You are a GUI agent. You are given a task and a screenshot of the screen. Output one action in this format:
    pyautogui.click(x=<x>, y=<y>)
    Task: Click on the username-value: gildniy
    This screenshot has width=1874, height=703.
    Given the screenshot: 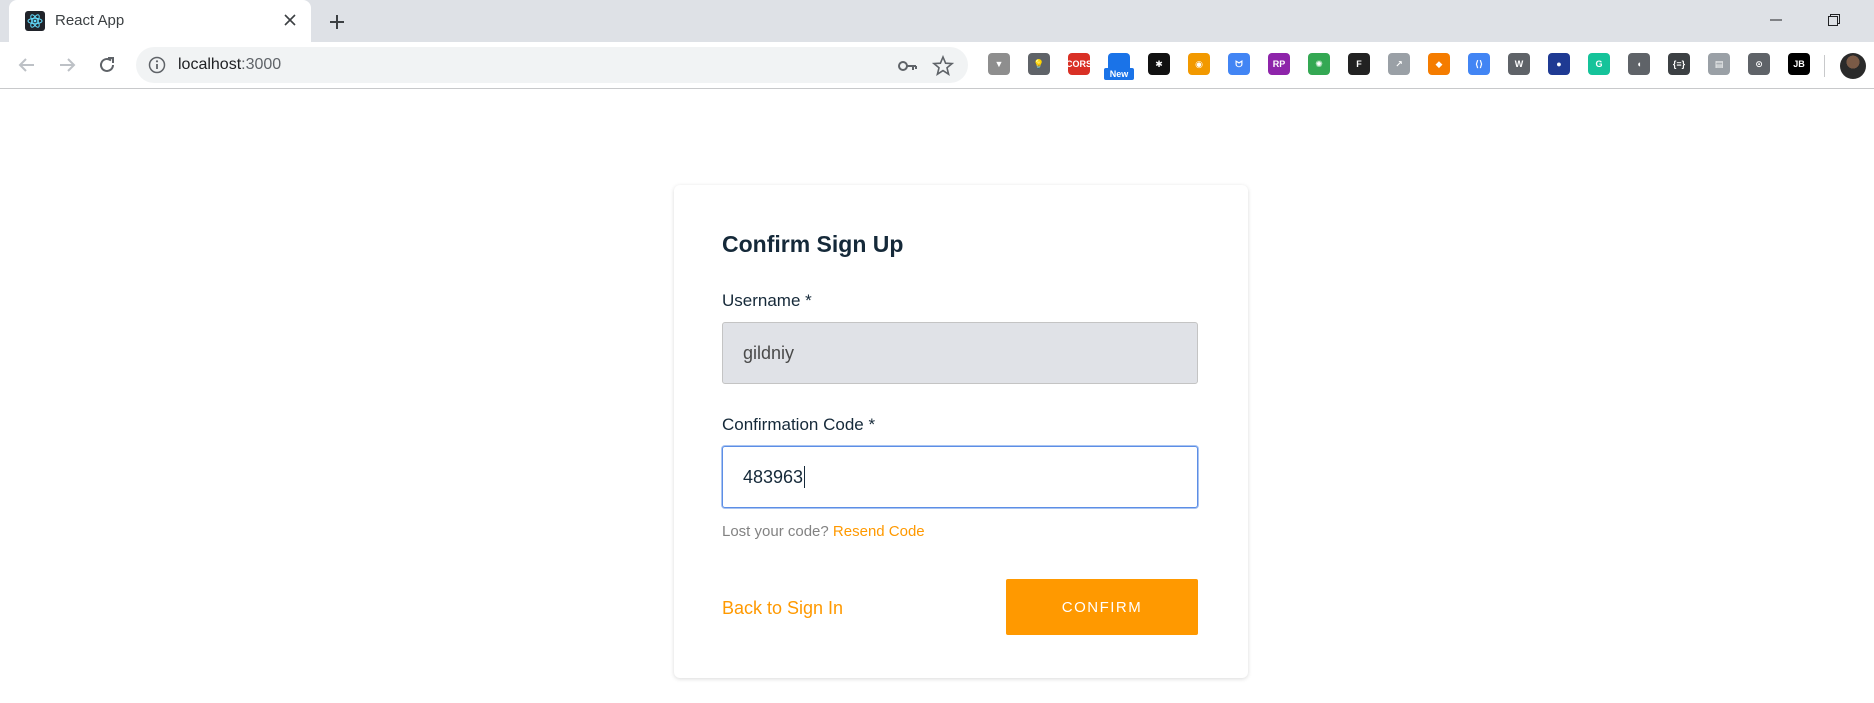 What is the action you would take?
    pyautogui.click(x=769, y=352)
    